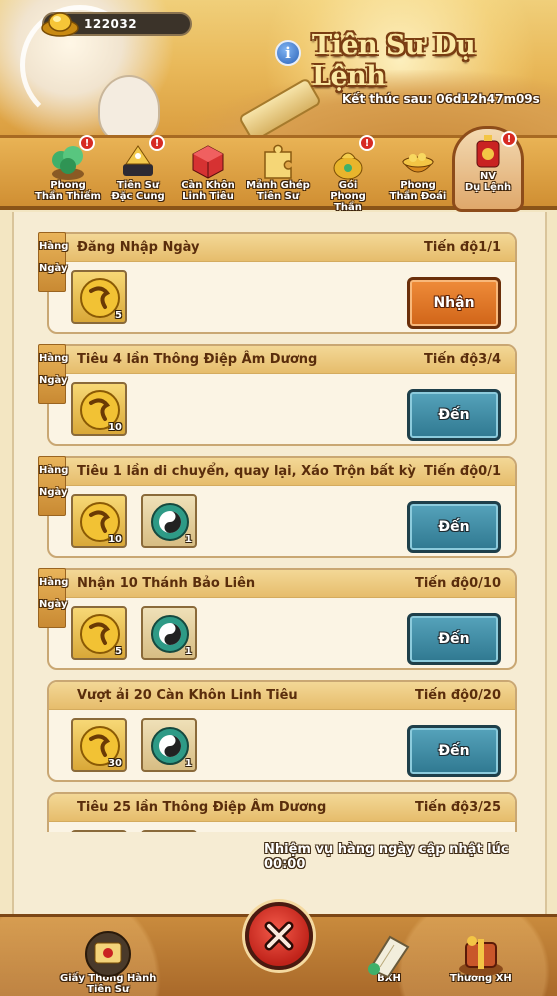 This screenshot has width=557, height=996. What do you see at coordinates (457, 583) in the screenshot?
I see `task-progress: Tiến độ0/10` at bounding box center [457, 583].